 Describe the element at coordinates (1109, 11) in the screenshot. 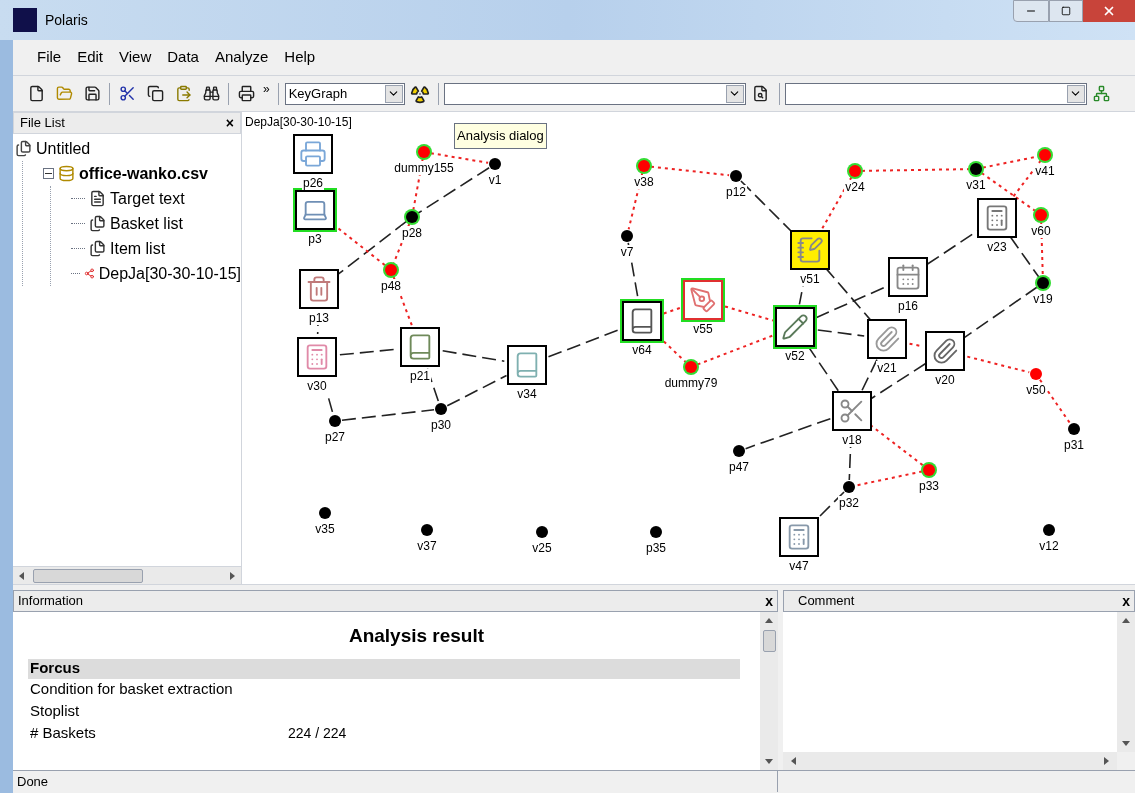

I see `close-button` at that location.